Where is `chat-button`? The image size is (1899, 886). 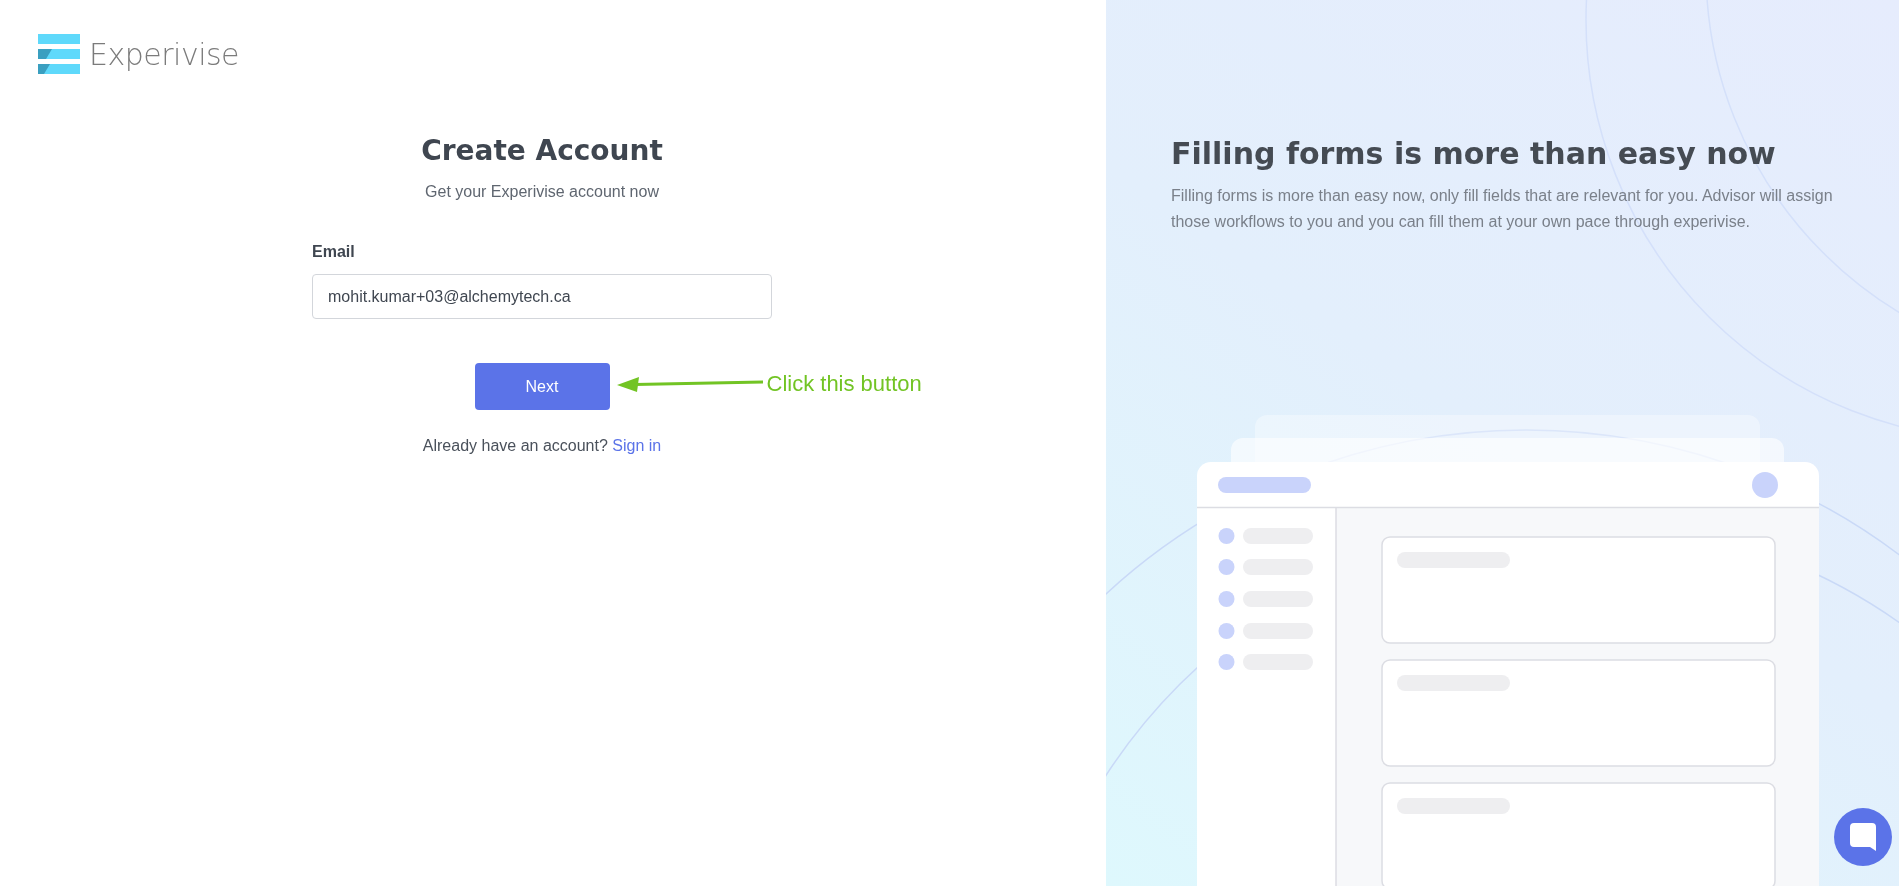 chat-button is located at coordinates (1863, 837).